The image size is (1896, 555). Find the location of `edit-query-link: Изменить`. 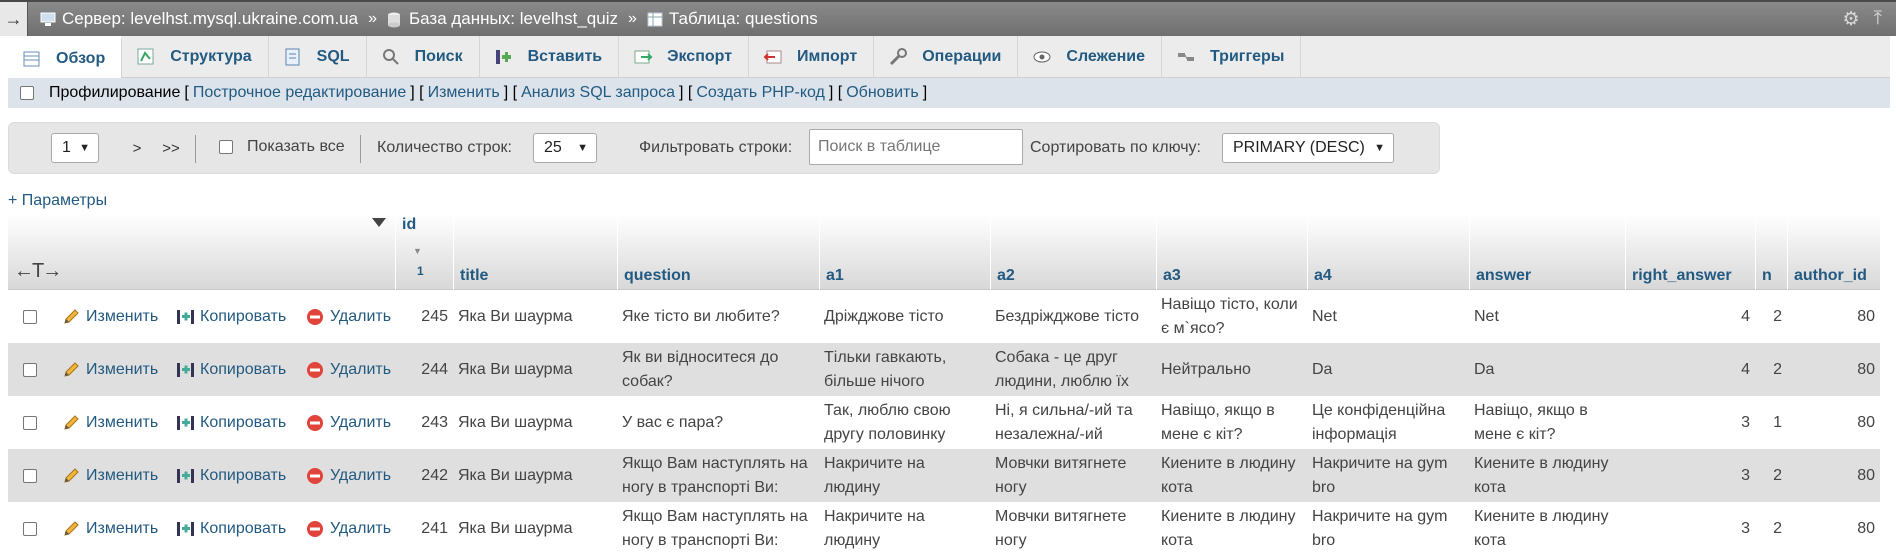

edit-query-link: Изменить is located at coordinates (464, 93).